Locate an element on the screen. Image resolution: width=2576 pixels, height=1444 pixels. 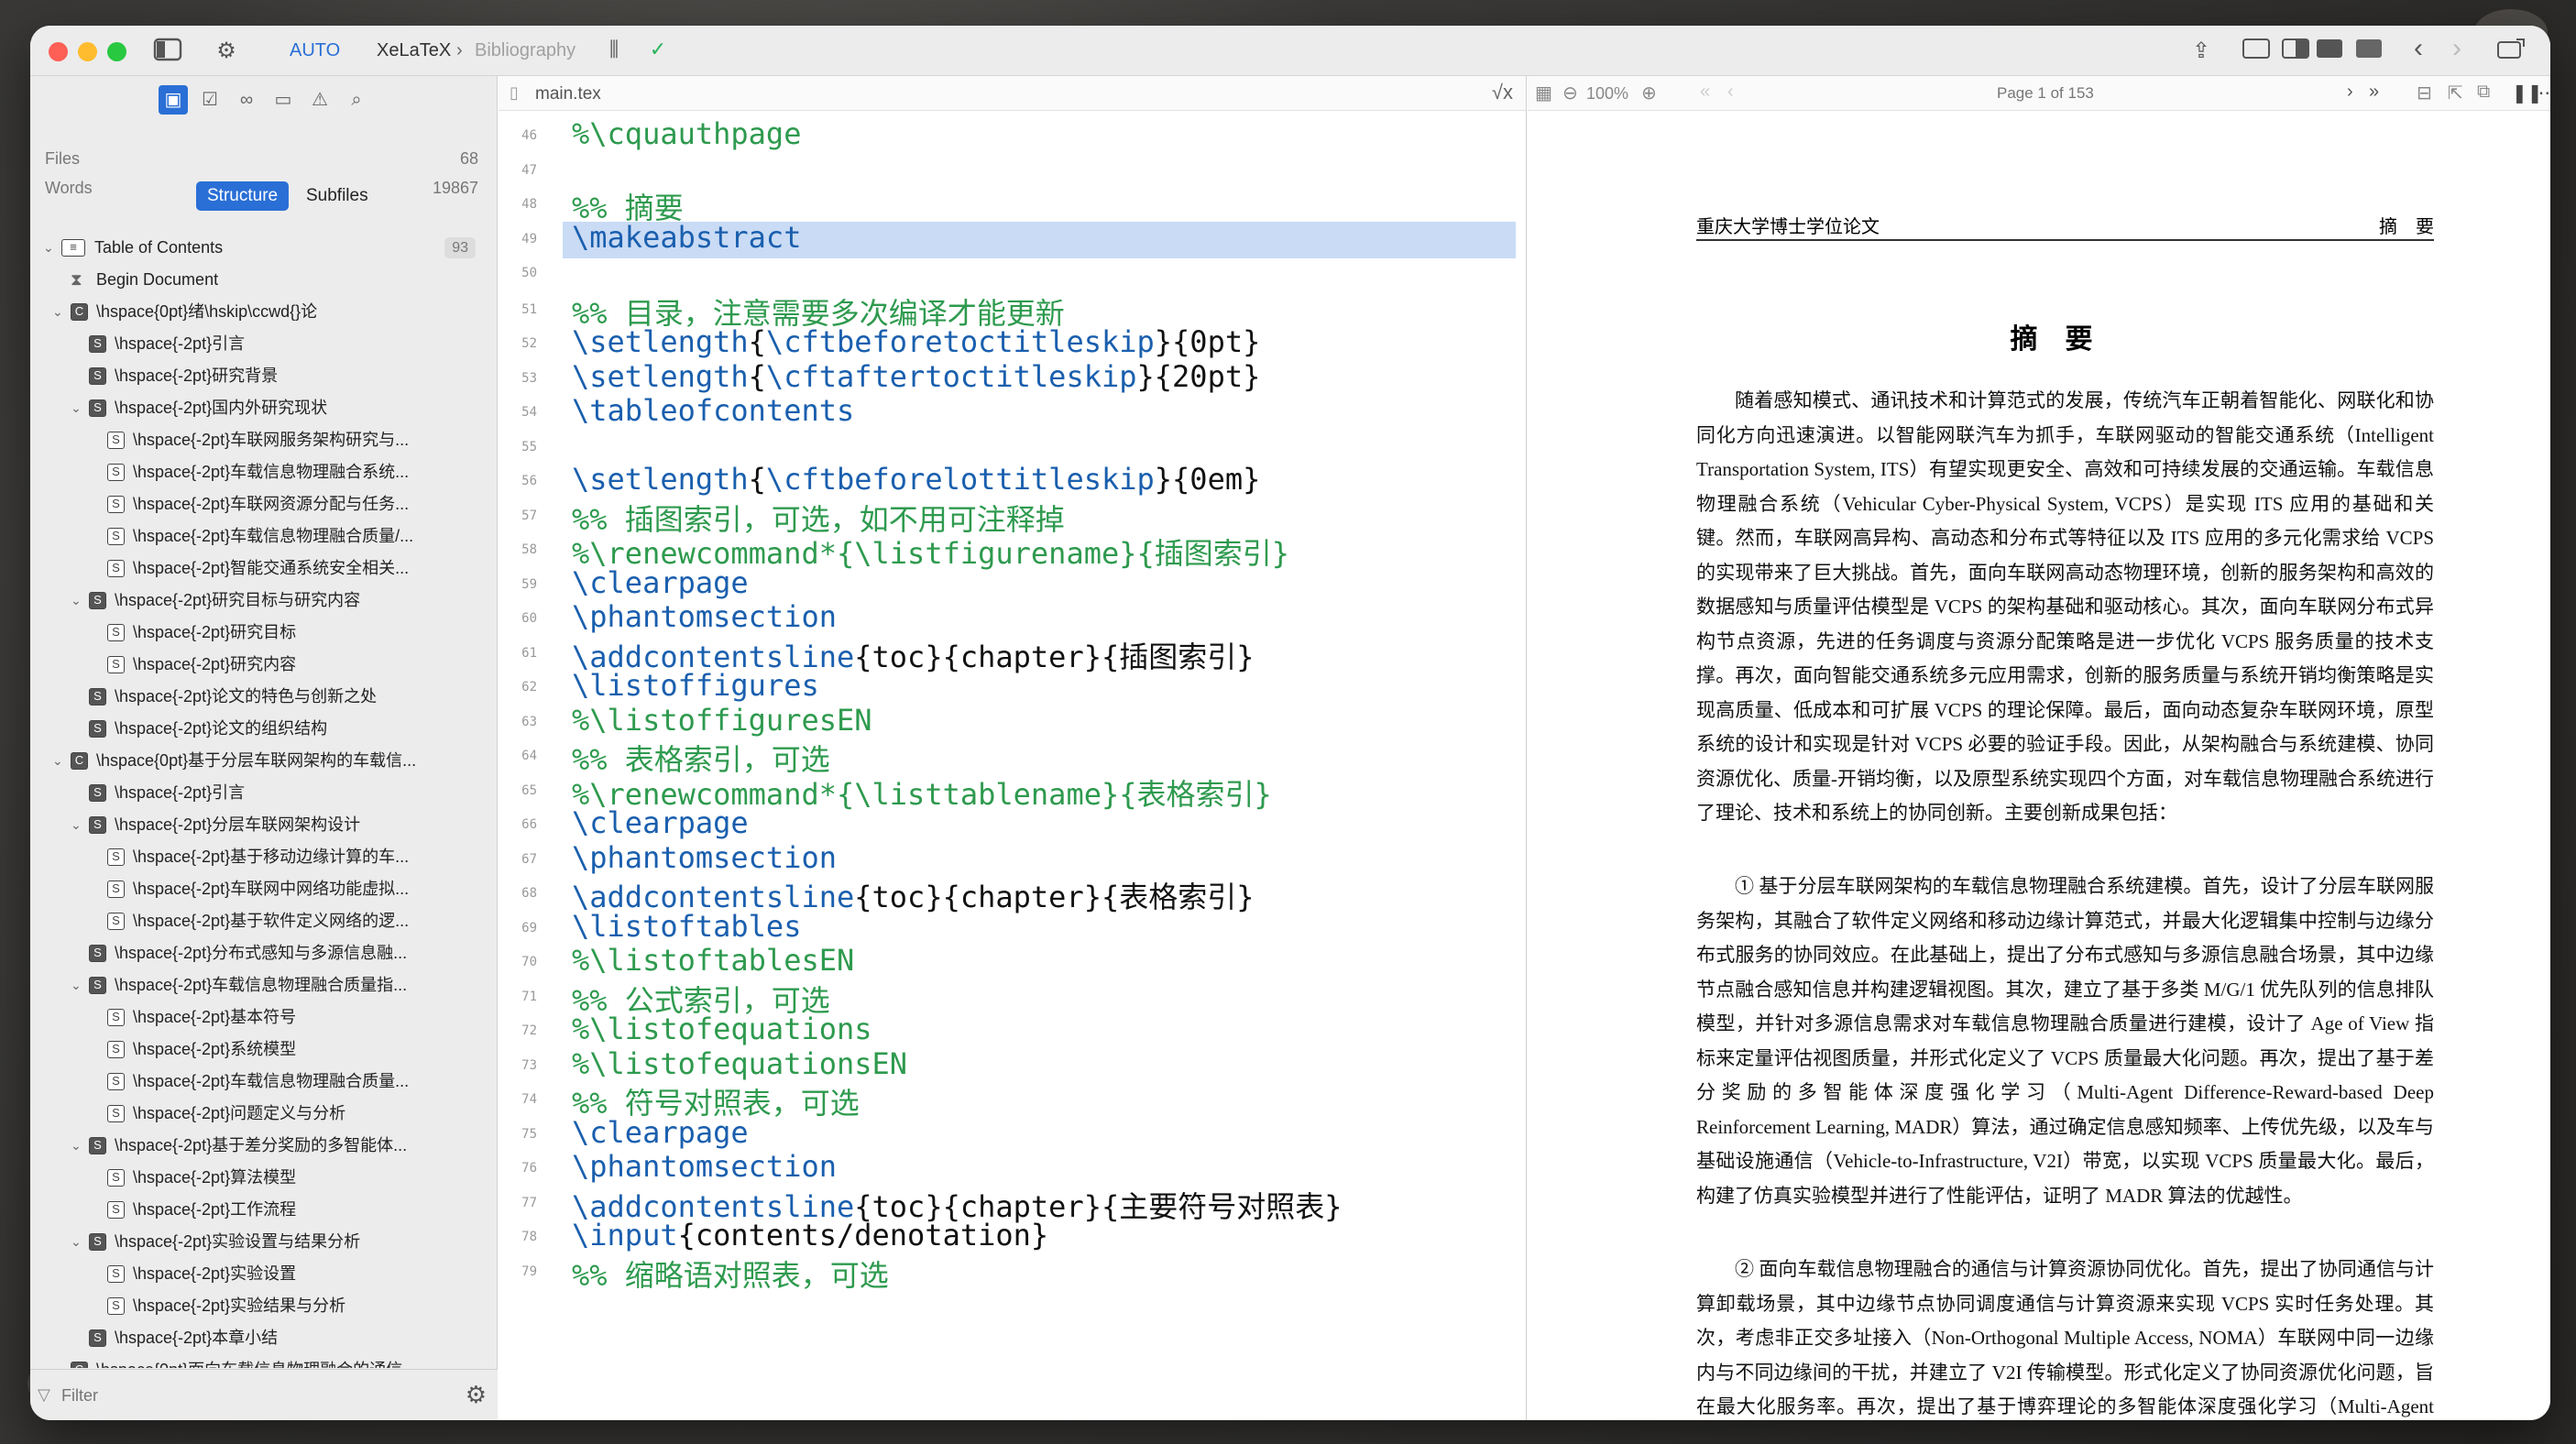
code-line: \input{contents/denotation} is located at coordinates (810, 1235).